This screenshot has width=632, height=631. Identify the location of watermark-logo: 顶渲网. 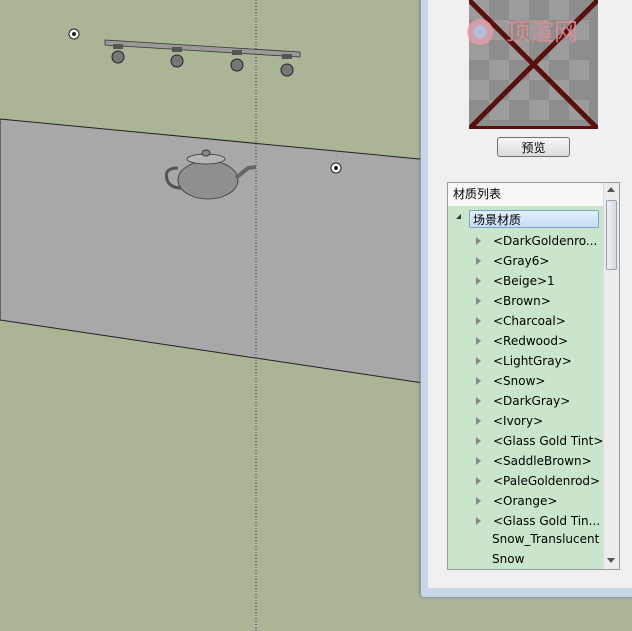
(536, 30).